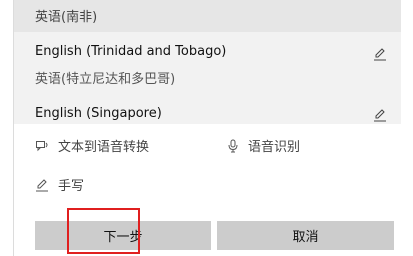  I want to click on feature-handwriting: 手写, so click(59, 184).